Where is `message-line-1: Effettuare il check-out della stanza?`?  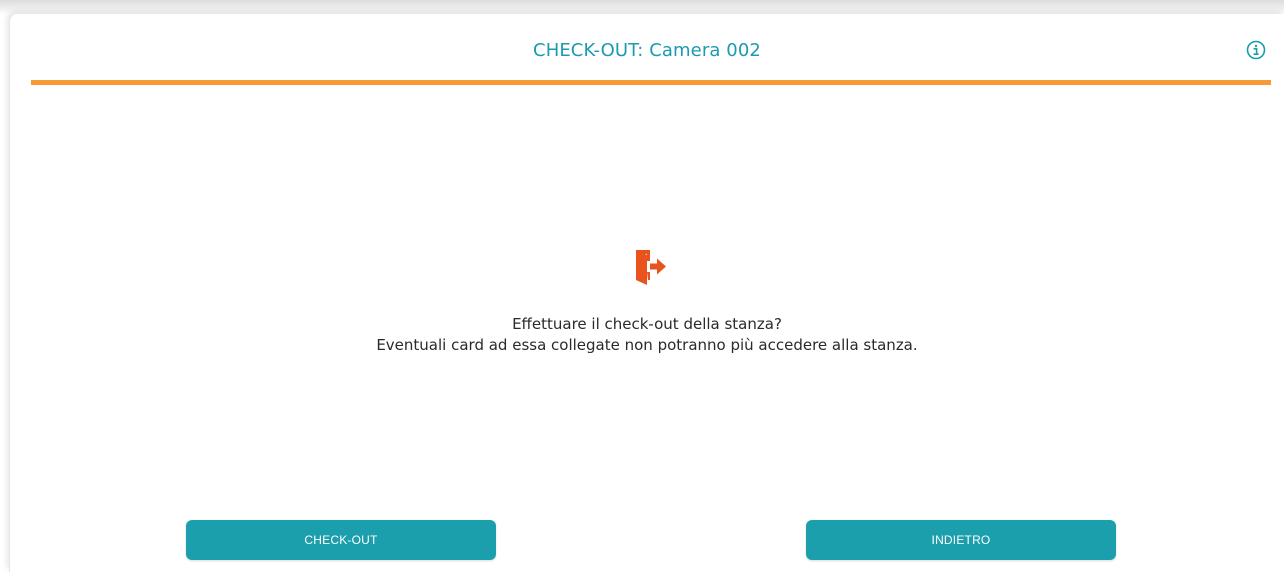
message-line-1: Effettuare il check-out della stanza? is located at coordinates (647, 324).